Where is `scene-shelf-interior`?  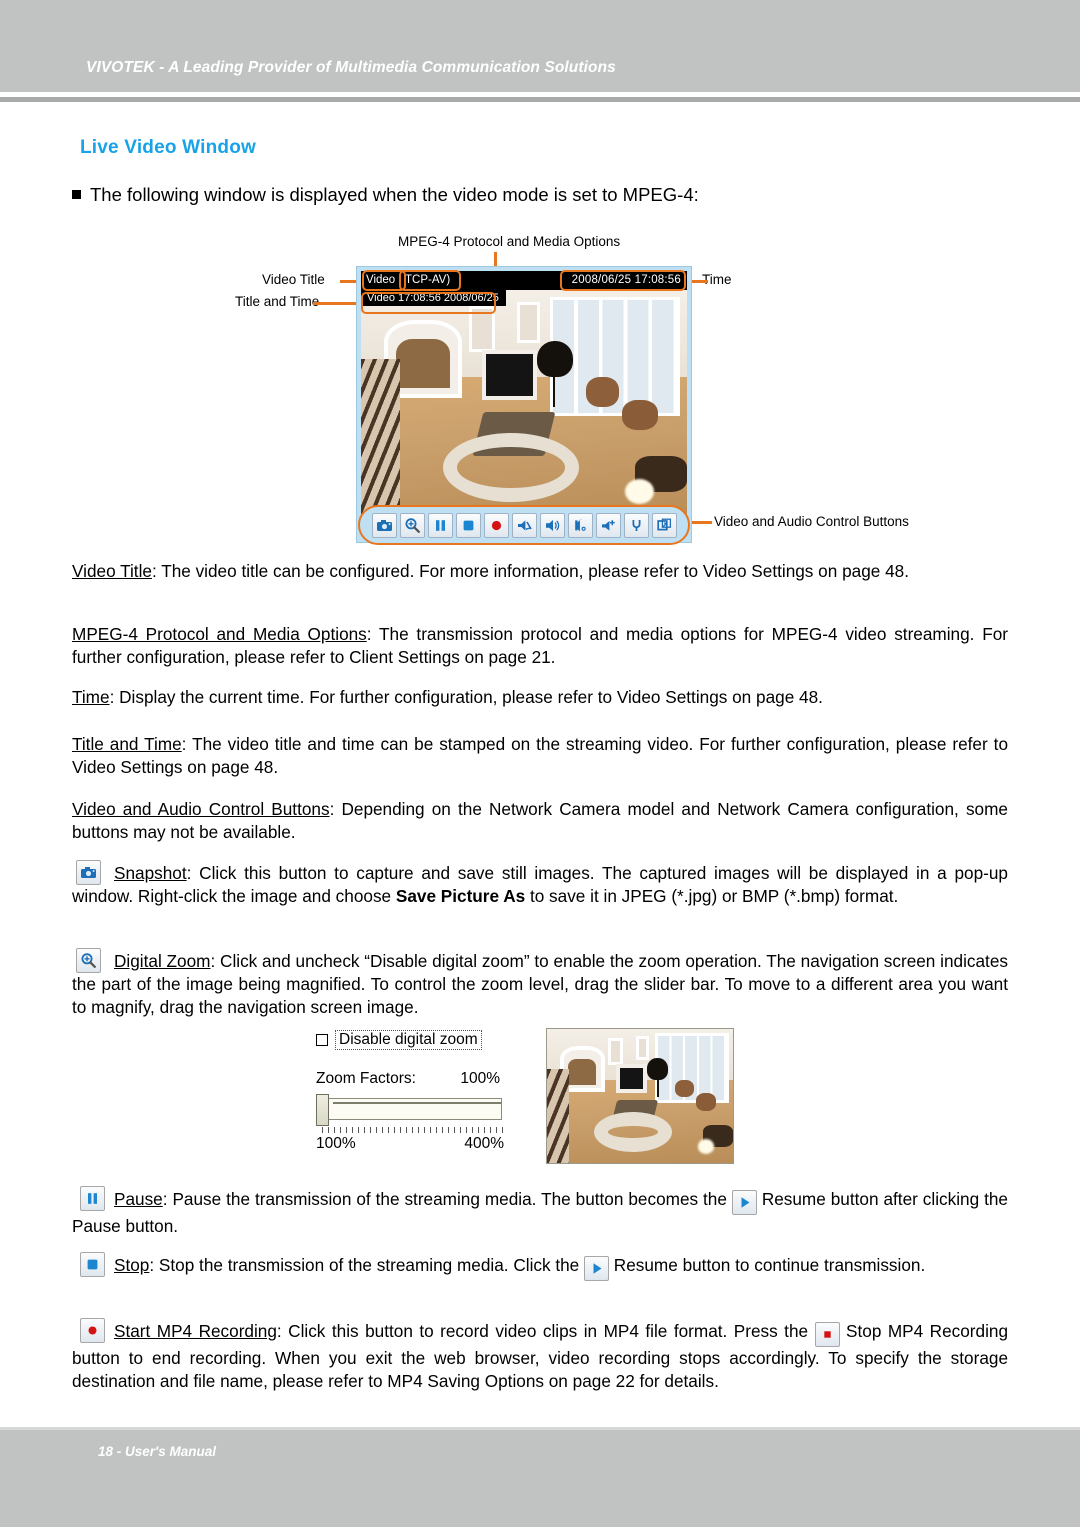 scene-shelf-interior is located at coordinates (423, 364).